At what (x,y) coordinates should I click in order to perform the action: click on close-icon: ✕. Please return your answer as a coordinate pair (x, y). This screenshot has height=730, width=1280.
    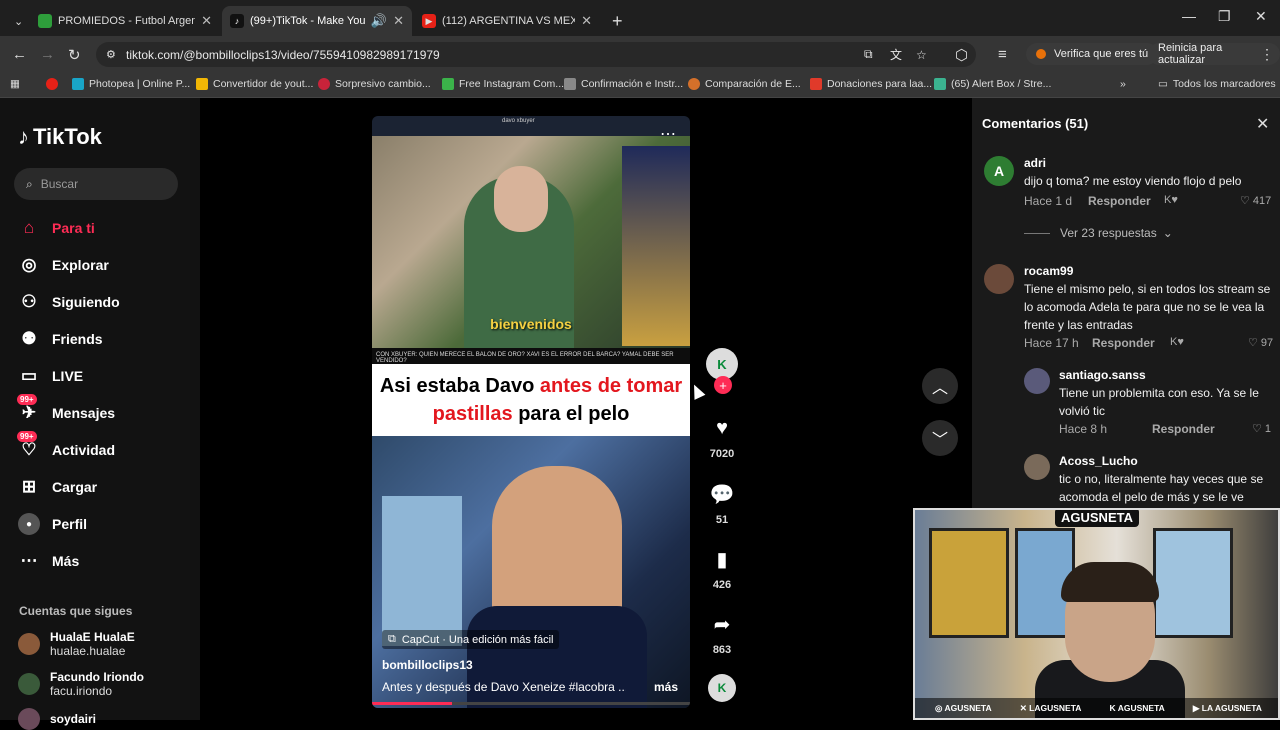
    Looking at the image, I should click on (1262, 124).